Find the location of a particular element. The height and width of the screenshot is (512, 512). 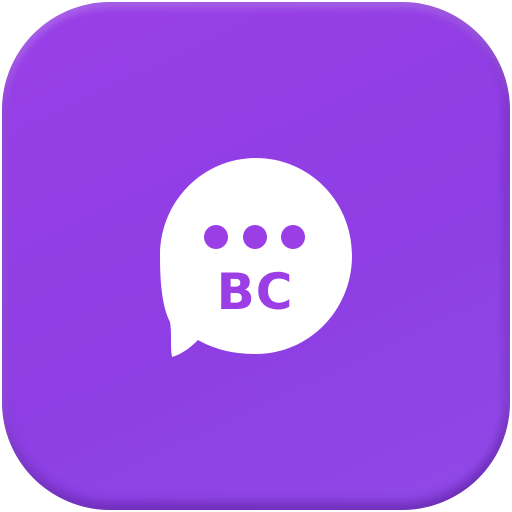

chat-bubble-icon: BC is located at coordinates (256, 257).